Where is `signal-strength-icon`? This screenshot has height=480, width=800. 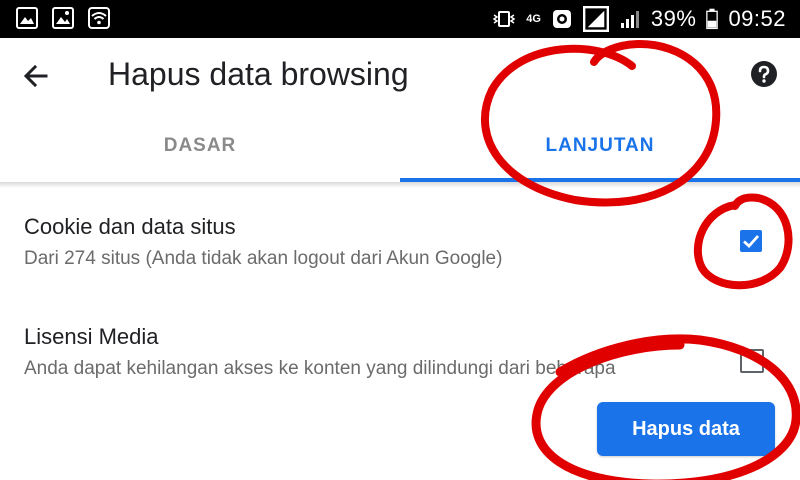
signal-strength-icon is located at coordinates (629, 19).